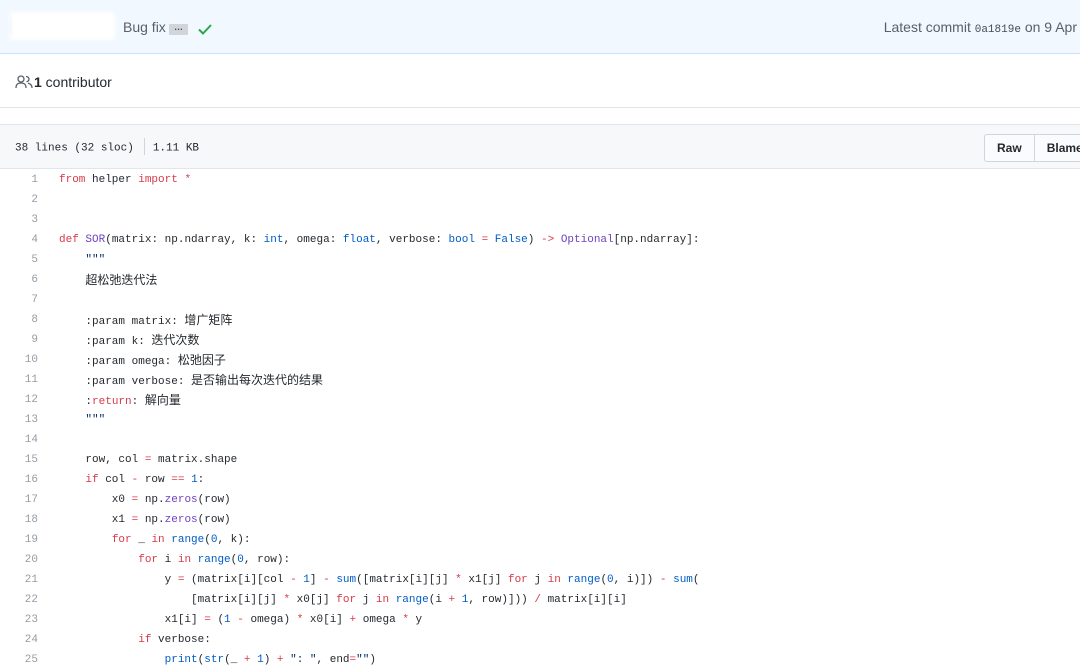  What do you see at coordinates (74, 148) in the screenshot?
I see `file-lines-info: 38 lines (32 sloc)` at bounding box center [74, 148].